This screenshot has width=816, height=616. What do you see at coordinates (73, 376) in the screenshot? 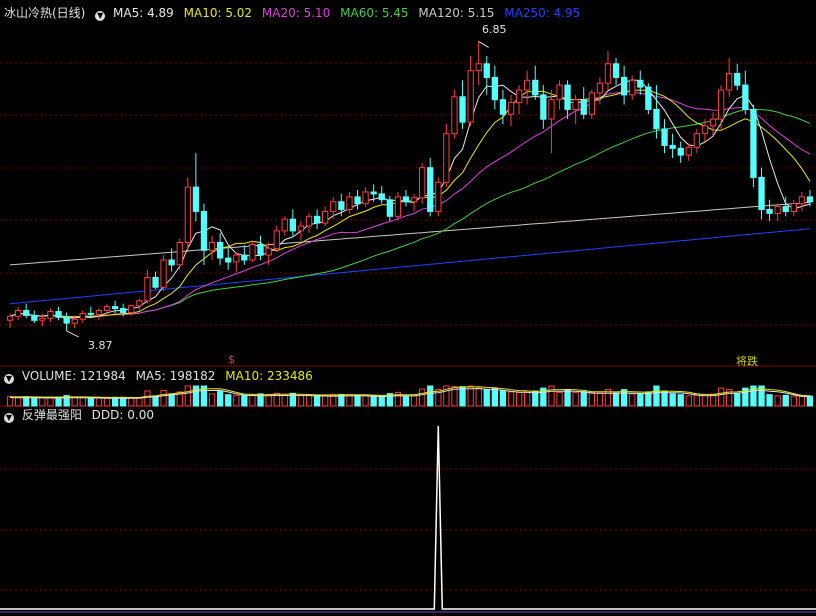
I see `volume-title: VOLUME: 121984` at bounding box center [73, 376].